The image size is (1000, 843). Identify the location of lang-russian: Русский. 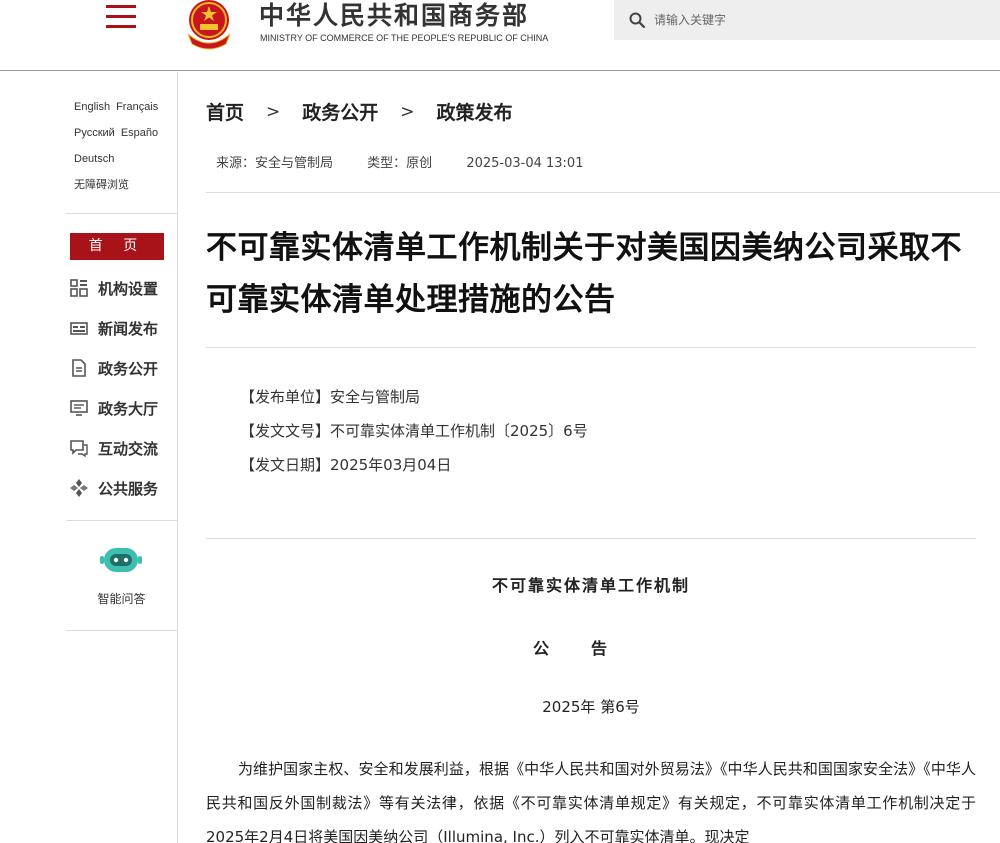
(94, 133).